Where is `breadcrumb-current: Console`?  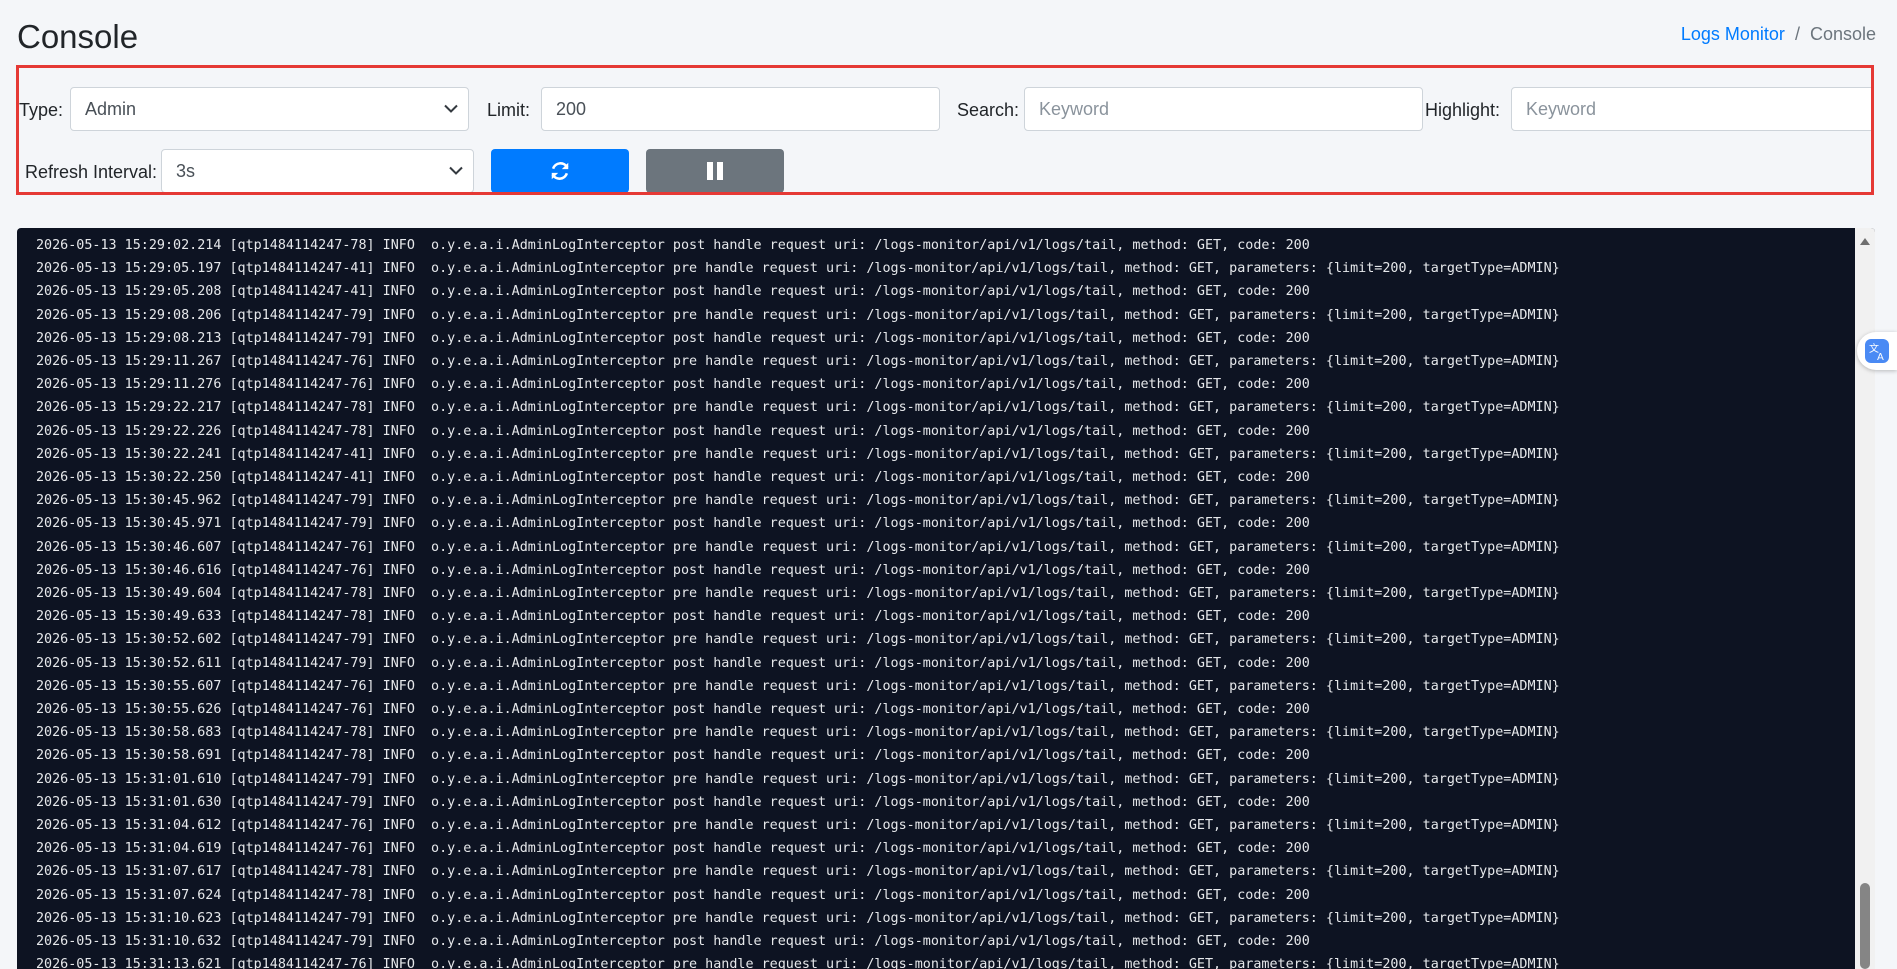
breadcrumb-current: Console is located at coordinates (1842, 34).